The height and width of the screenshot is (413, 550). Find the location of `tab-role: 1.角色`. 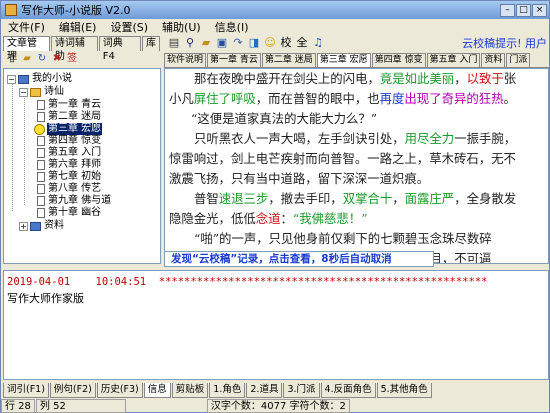

tab-role: 1.角色 is located at coordinates (227, 390).